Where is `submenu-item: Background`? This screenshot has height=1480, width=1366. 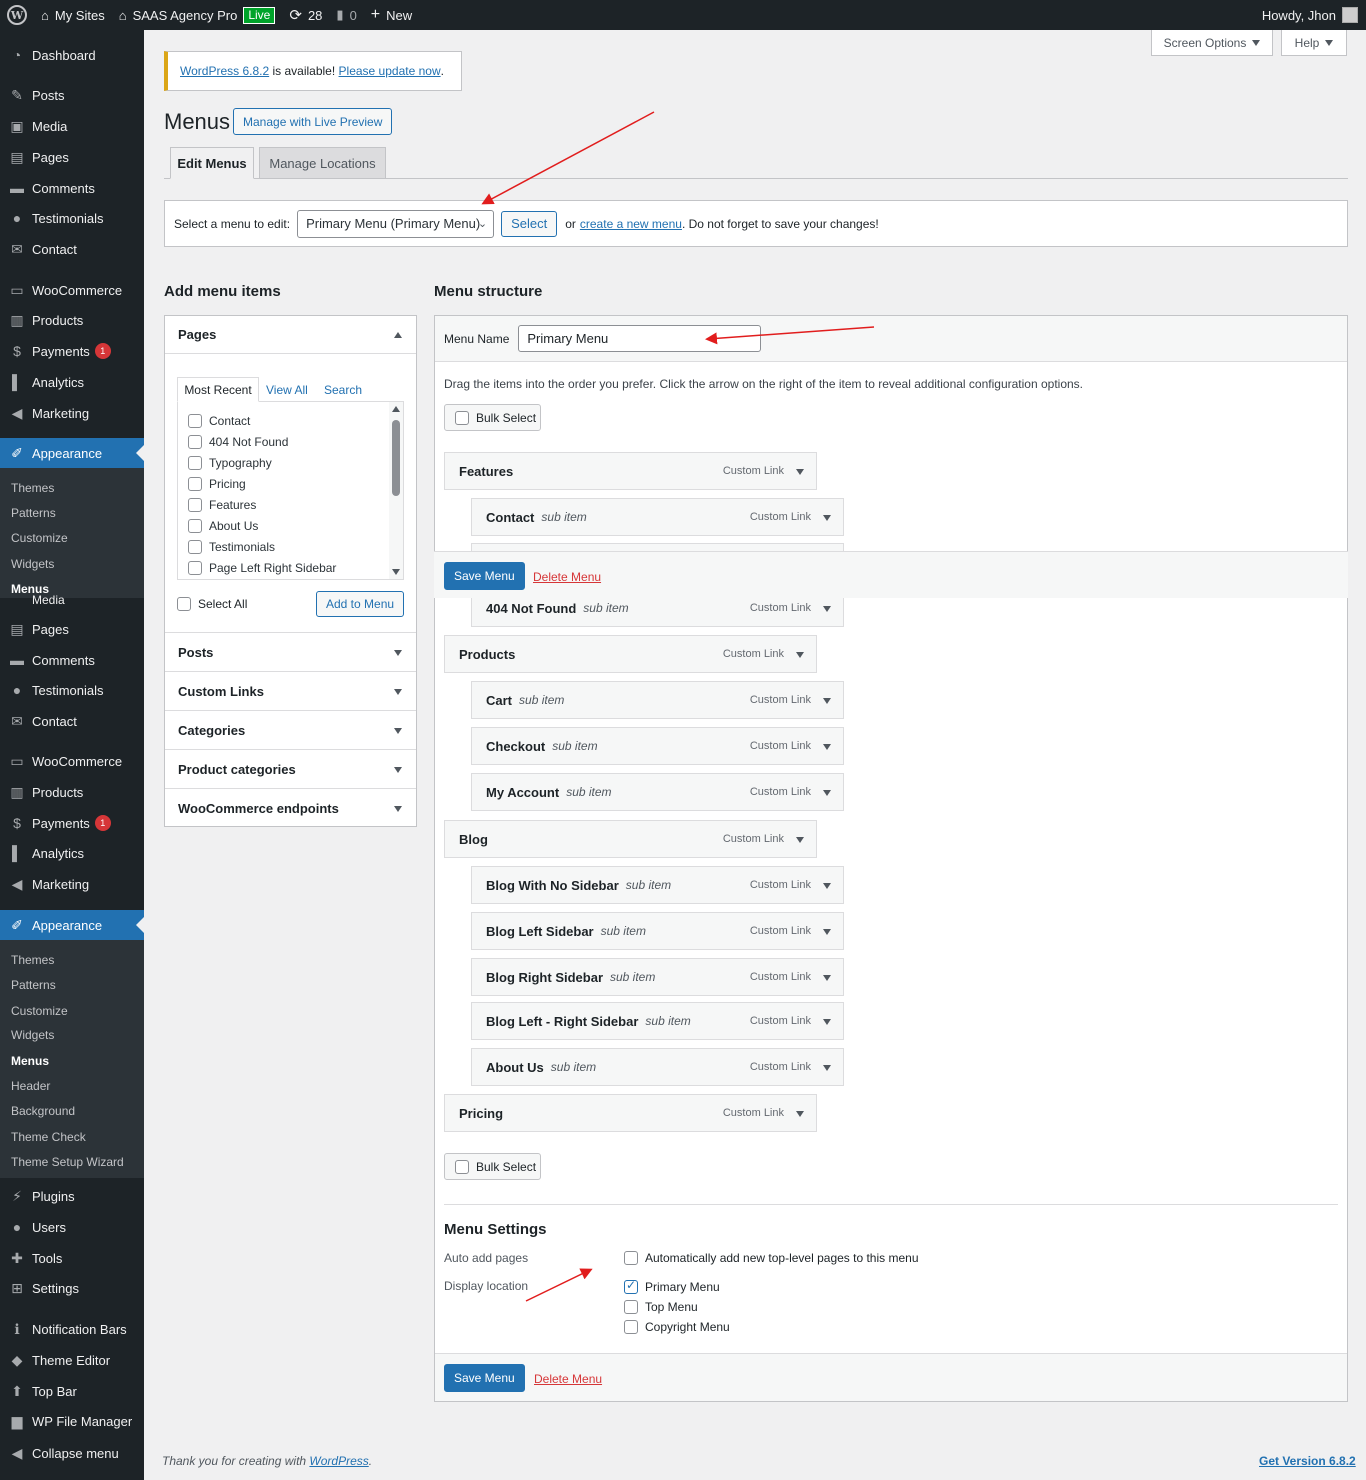 submenu-item: Background is located at coordinates (43, 1111).